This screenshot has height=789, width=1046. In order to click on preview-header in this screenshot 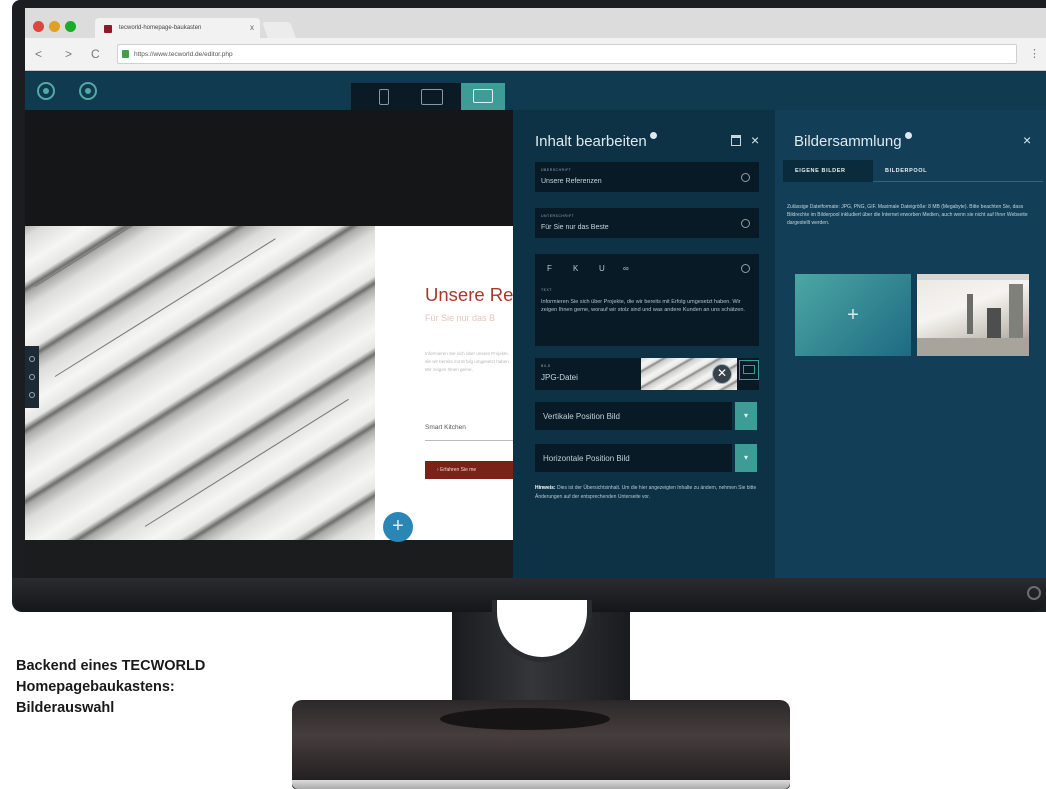, I will do `click(269, 168)`.